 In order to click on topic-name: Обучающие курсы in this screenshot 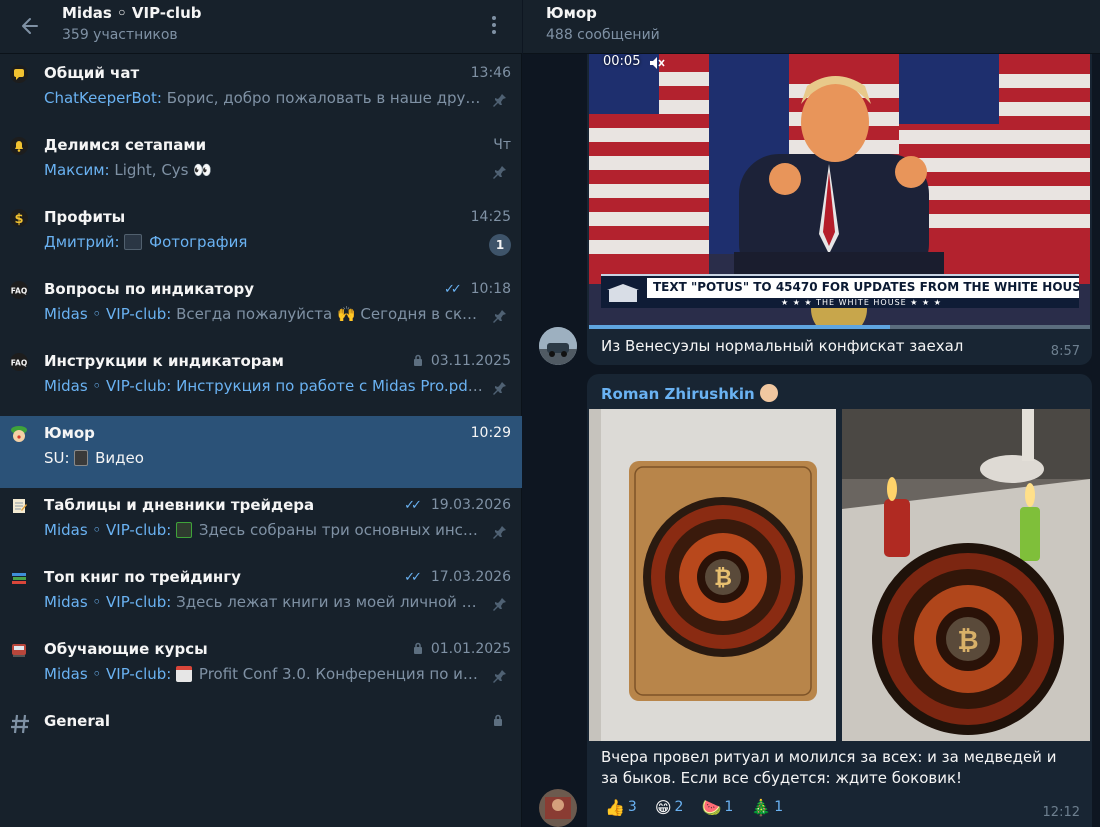, I will do `click(126, 649)`.